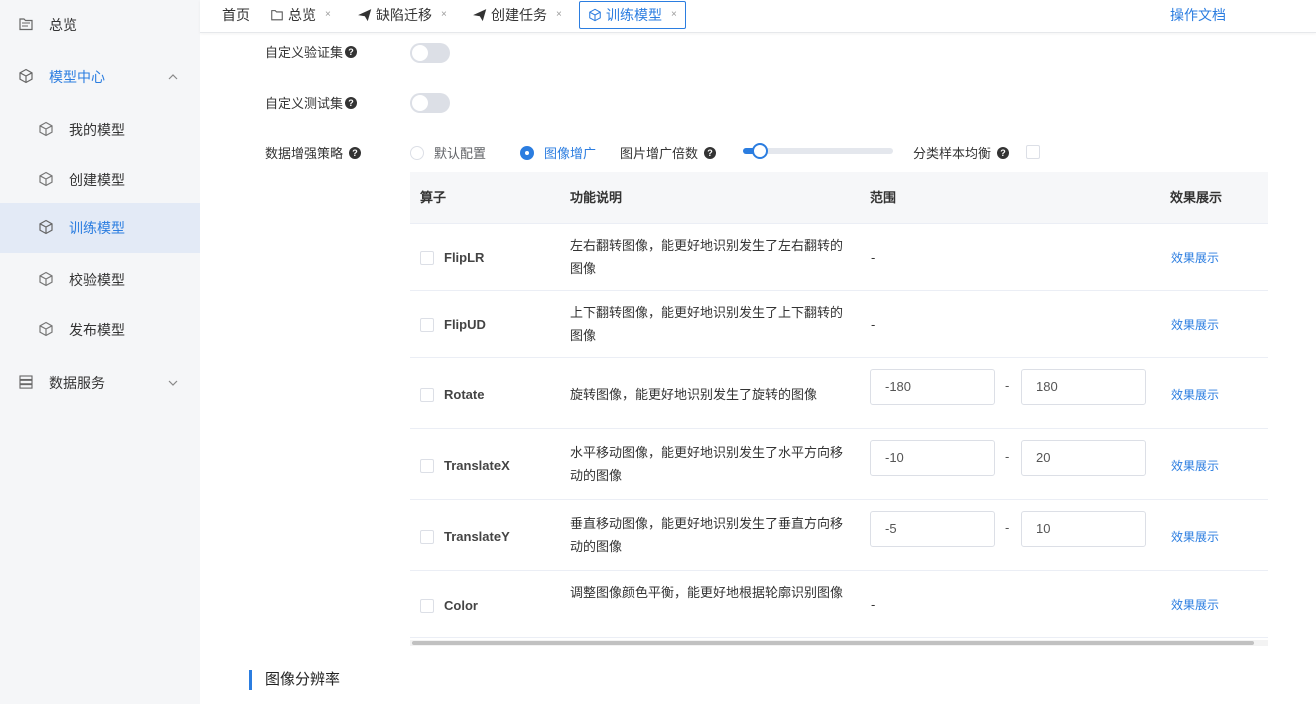  I want to click on table-row: FlipUD 上下翻转图像，能更好地识别发生了上下翻转的图像 - 效果展示, so click(839, 324).